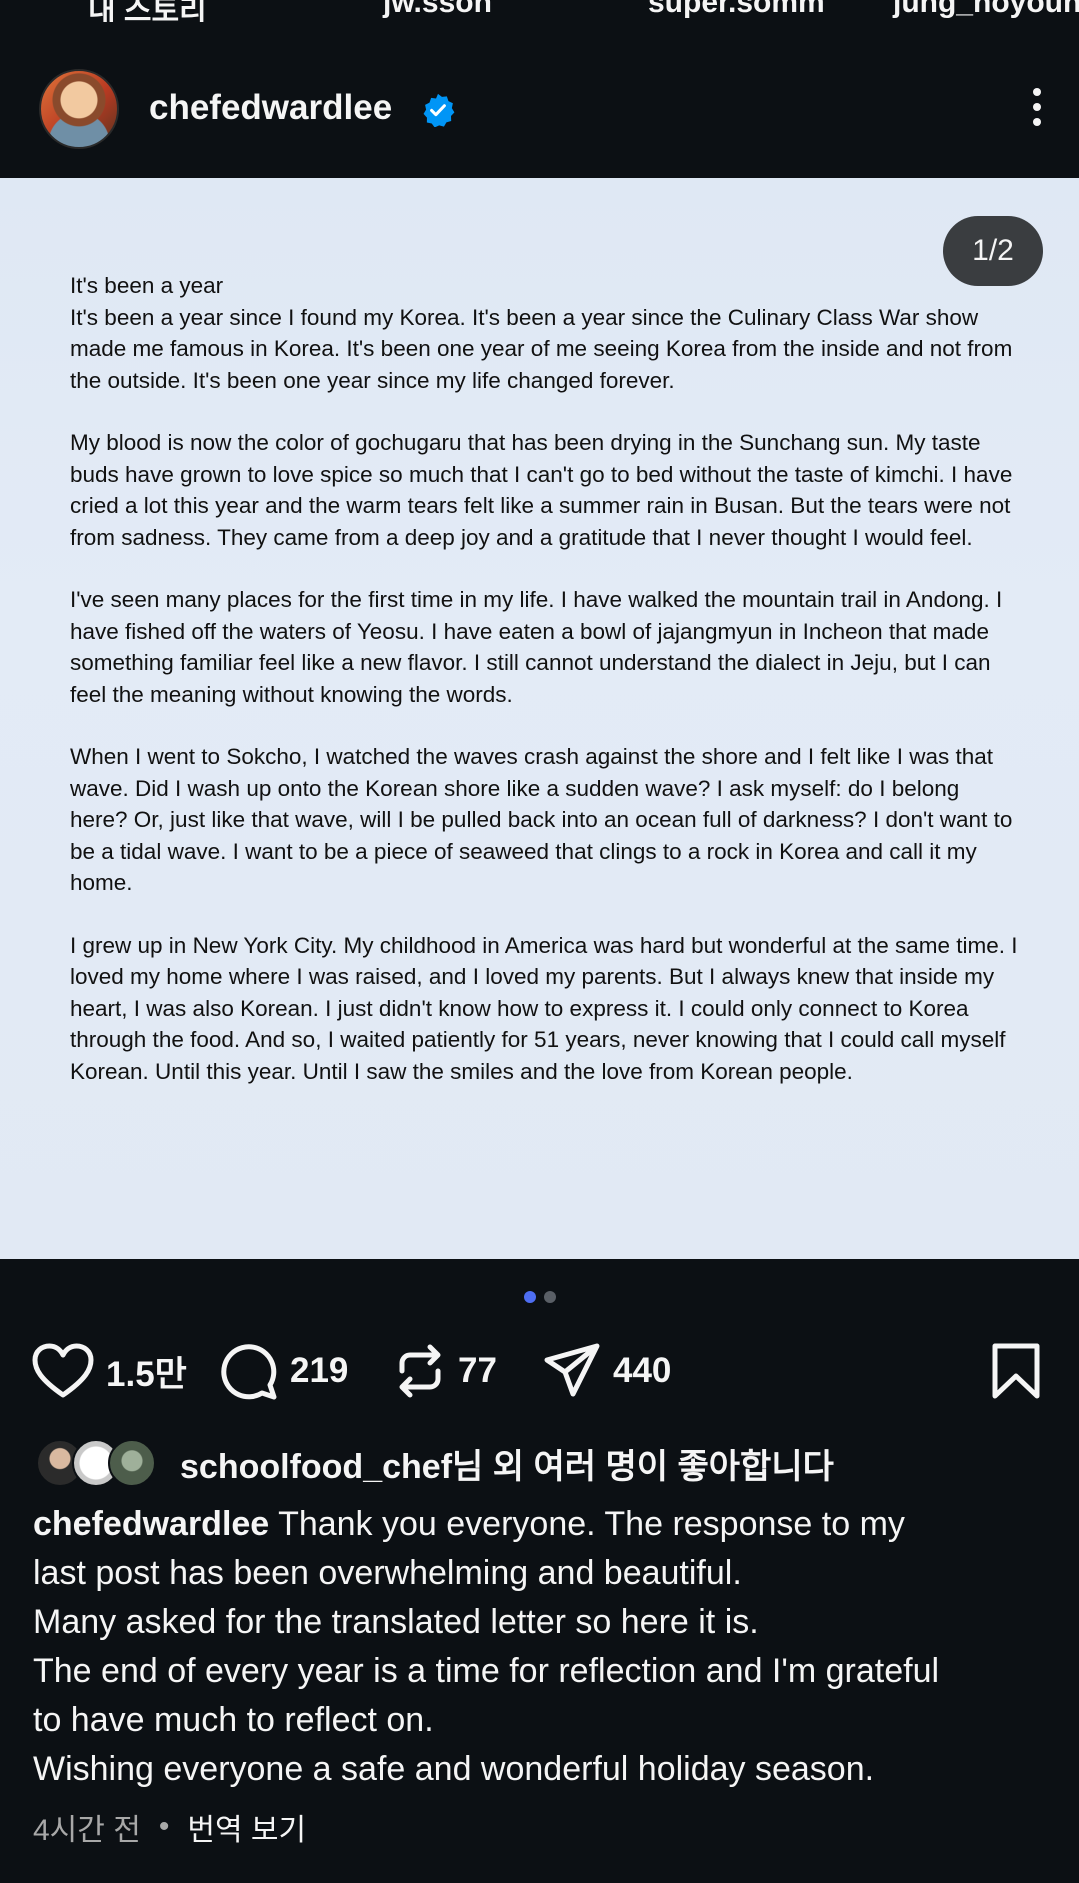 This screenshot has width=1079, height=1883. Describe the element at coordinates (736, 10) in the screenshot. I see `story-name: super.somm` at that location.